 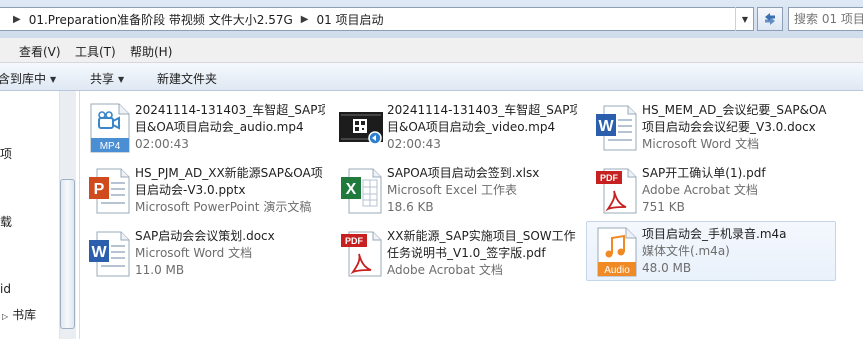 I want to click on nav-item-fragment: 载, so click(x=6, y=221).